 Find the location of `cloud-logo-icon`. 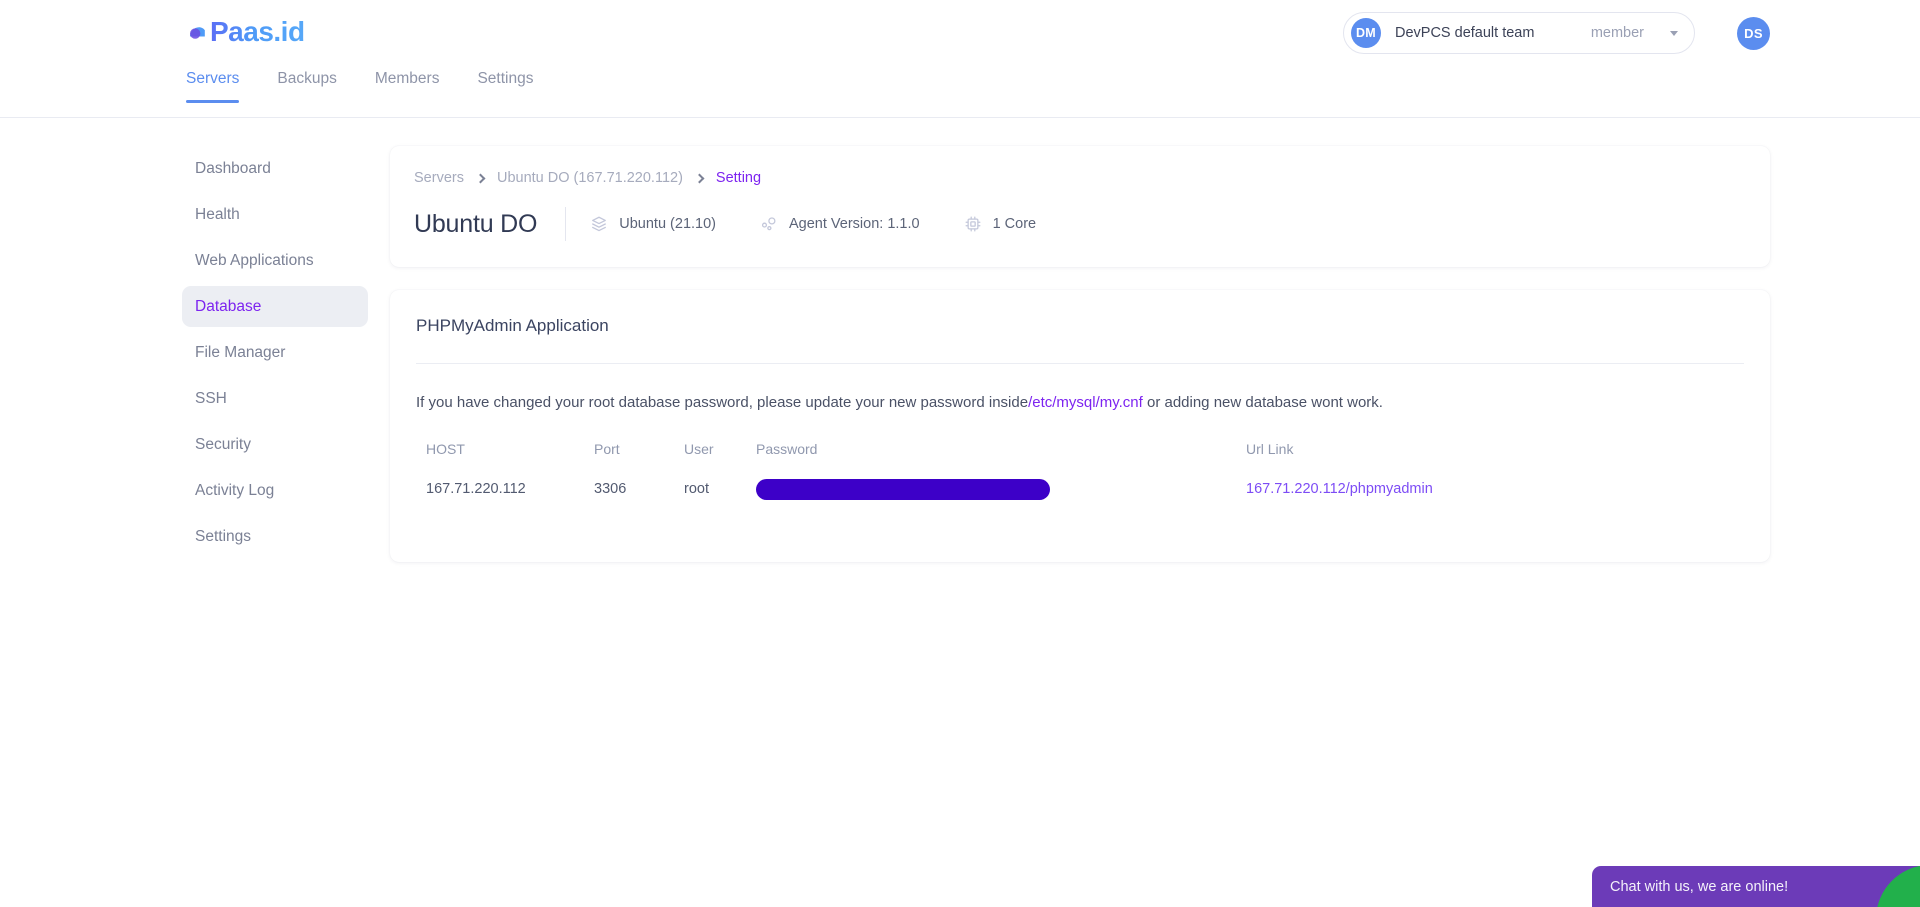

cloud-logo-icon is located at coordinates (197, 32).